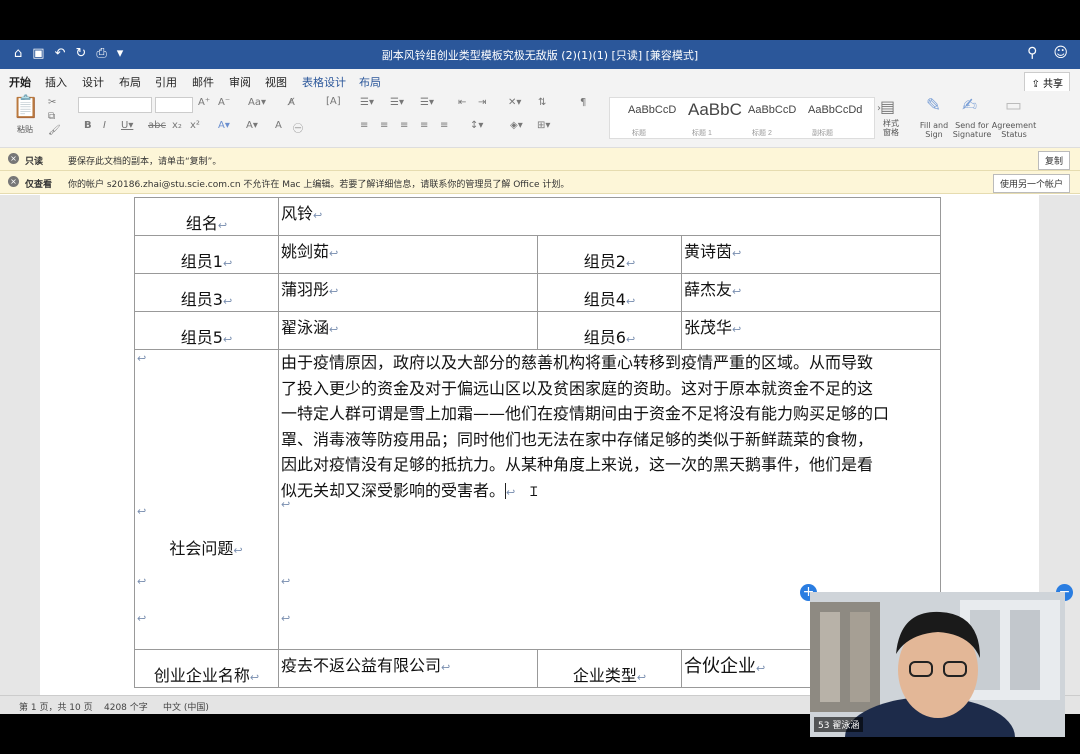 Image resolution: width=1080 pixels, height=754 pixels. I want to click on style-heading: AaBbCcD 标题, so click(652, 120).